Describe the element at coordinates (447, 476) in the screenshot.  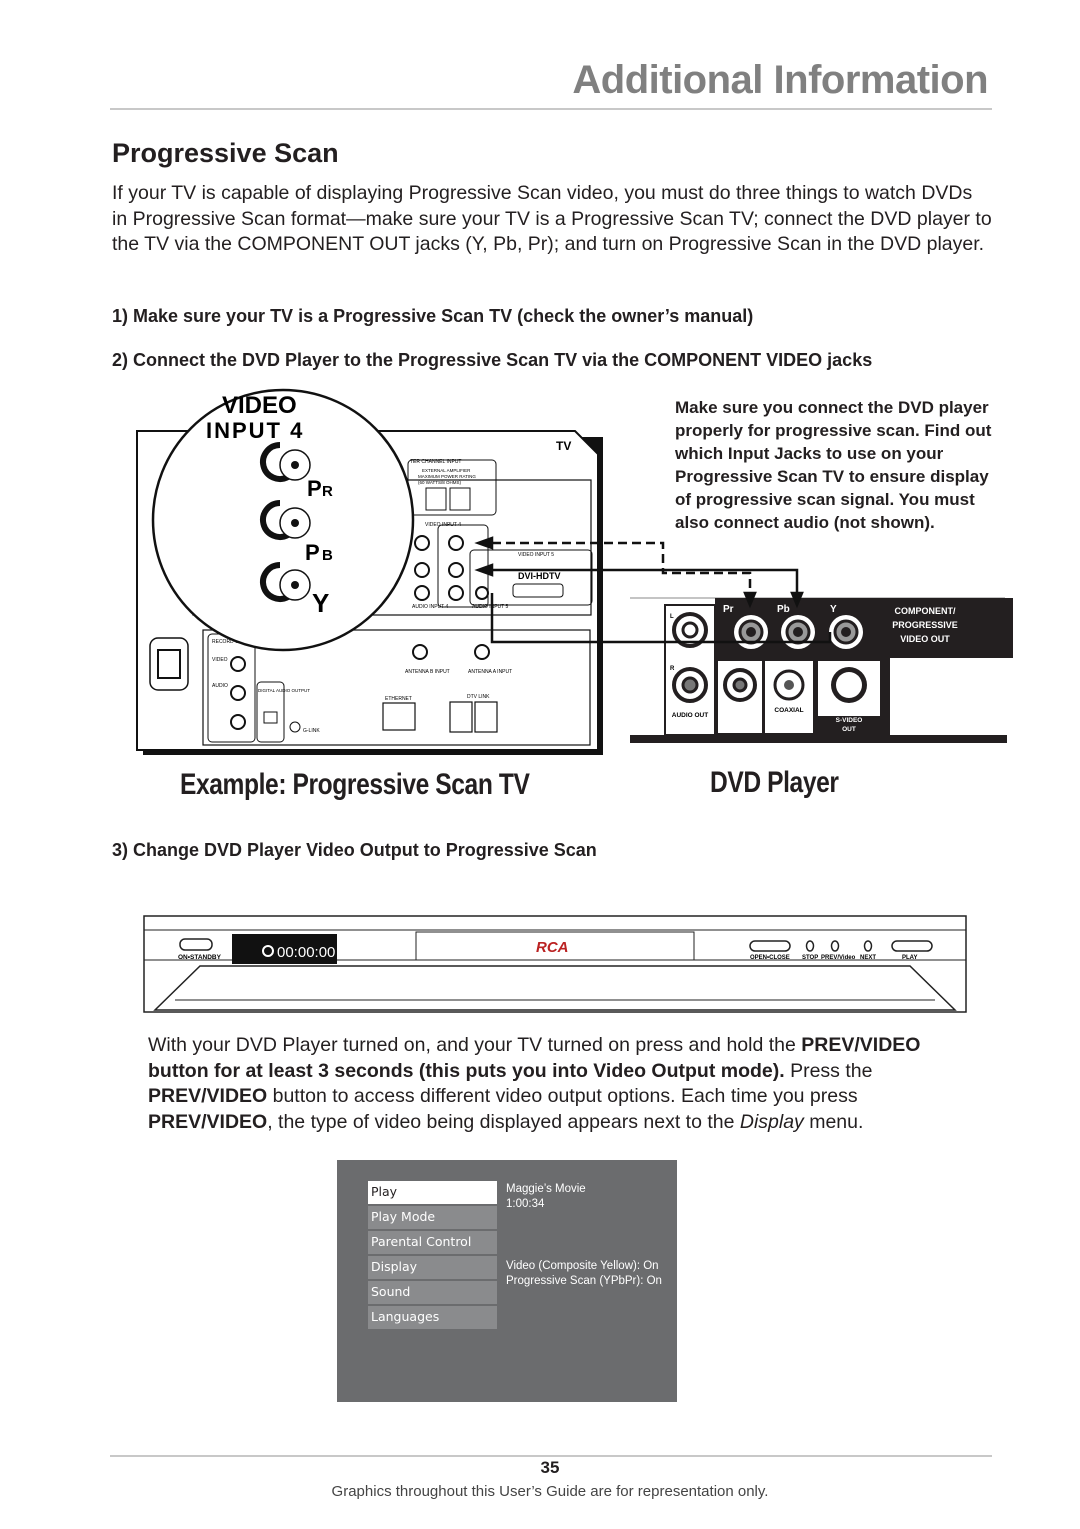
I see `amp-label-2: MAXIMUM POWER RATING` at that location.